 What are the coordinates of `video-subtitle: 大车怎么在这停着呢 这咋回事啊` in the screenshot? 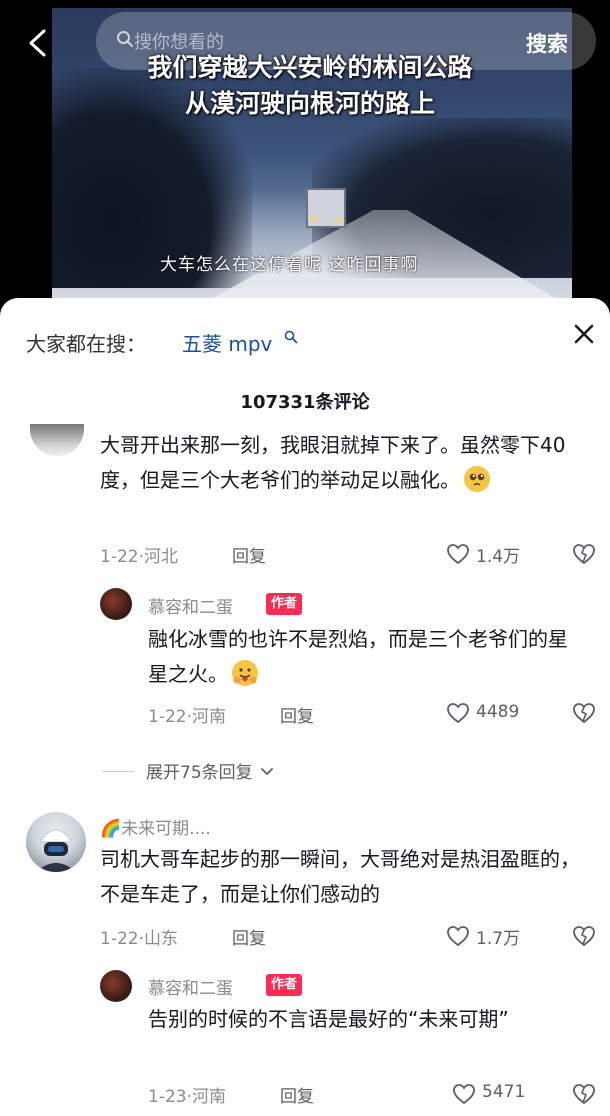 It's located at (289, 265).